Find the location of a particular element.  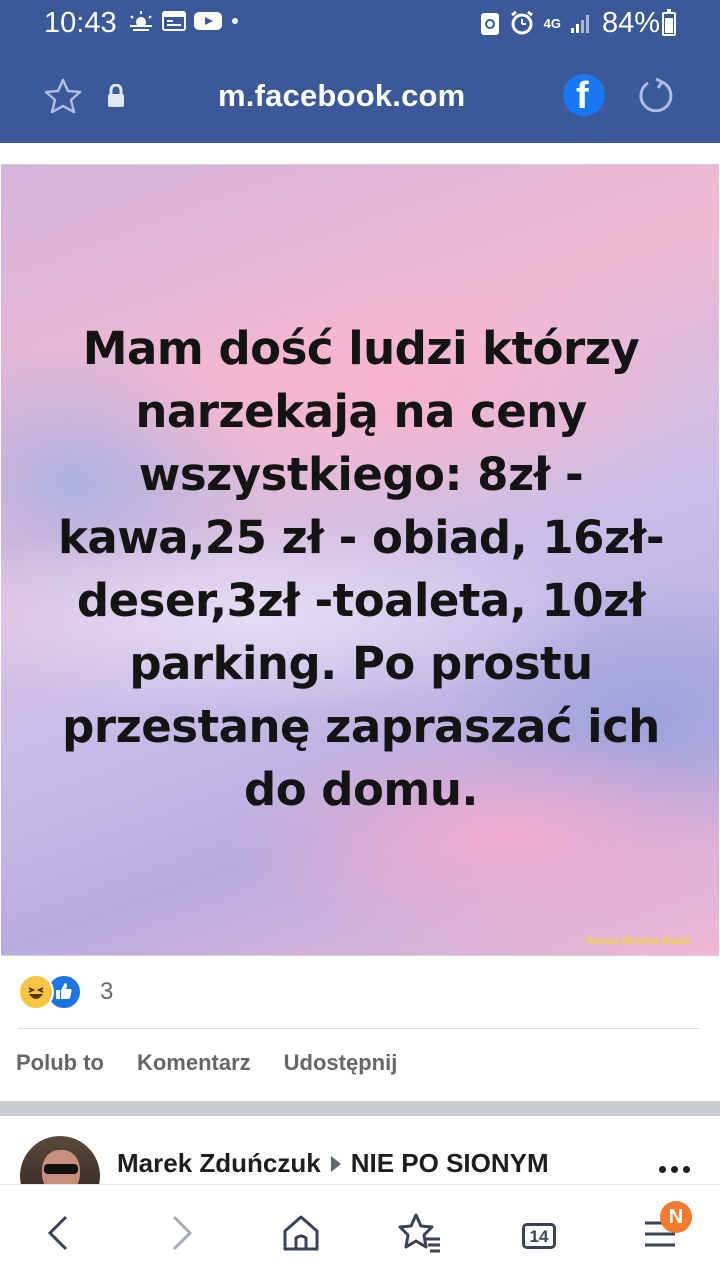

alarm-icon is located at coordinates (521, 22).